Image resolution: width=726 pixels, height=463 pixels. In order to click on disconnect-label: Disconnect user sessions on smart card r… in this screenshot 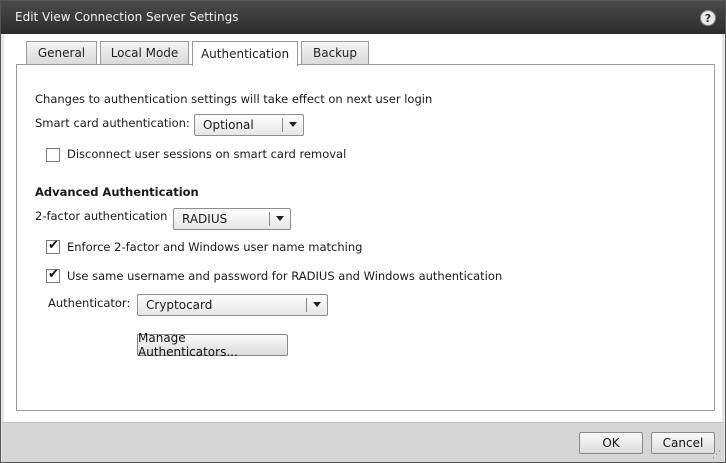, I will do `click(207, 154)`.